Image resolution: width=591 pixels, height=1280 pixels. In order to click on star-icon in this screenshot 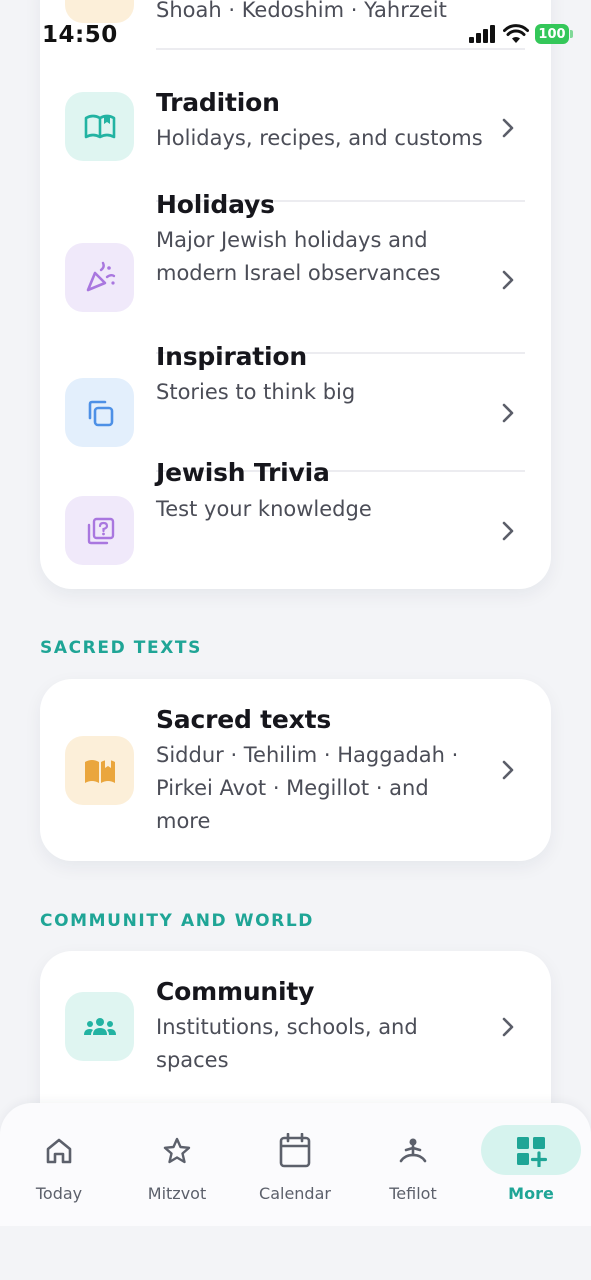, I will do `click(177, 1151)`.